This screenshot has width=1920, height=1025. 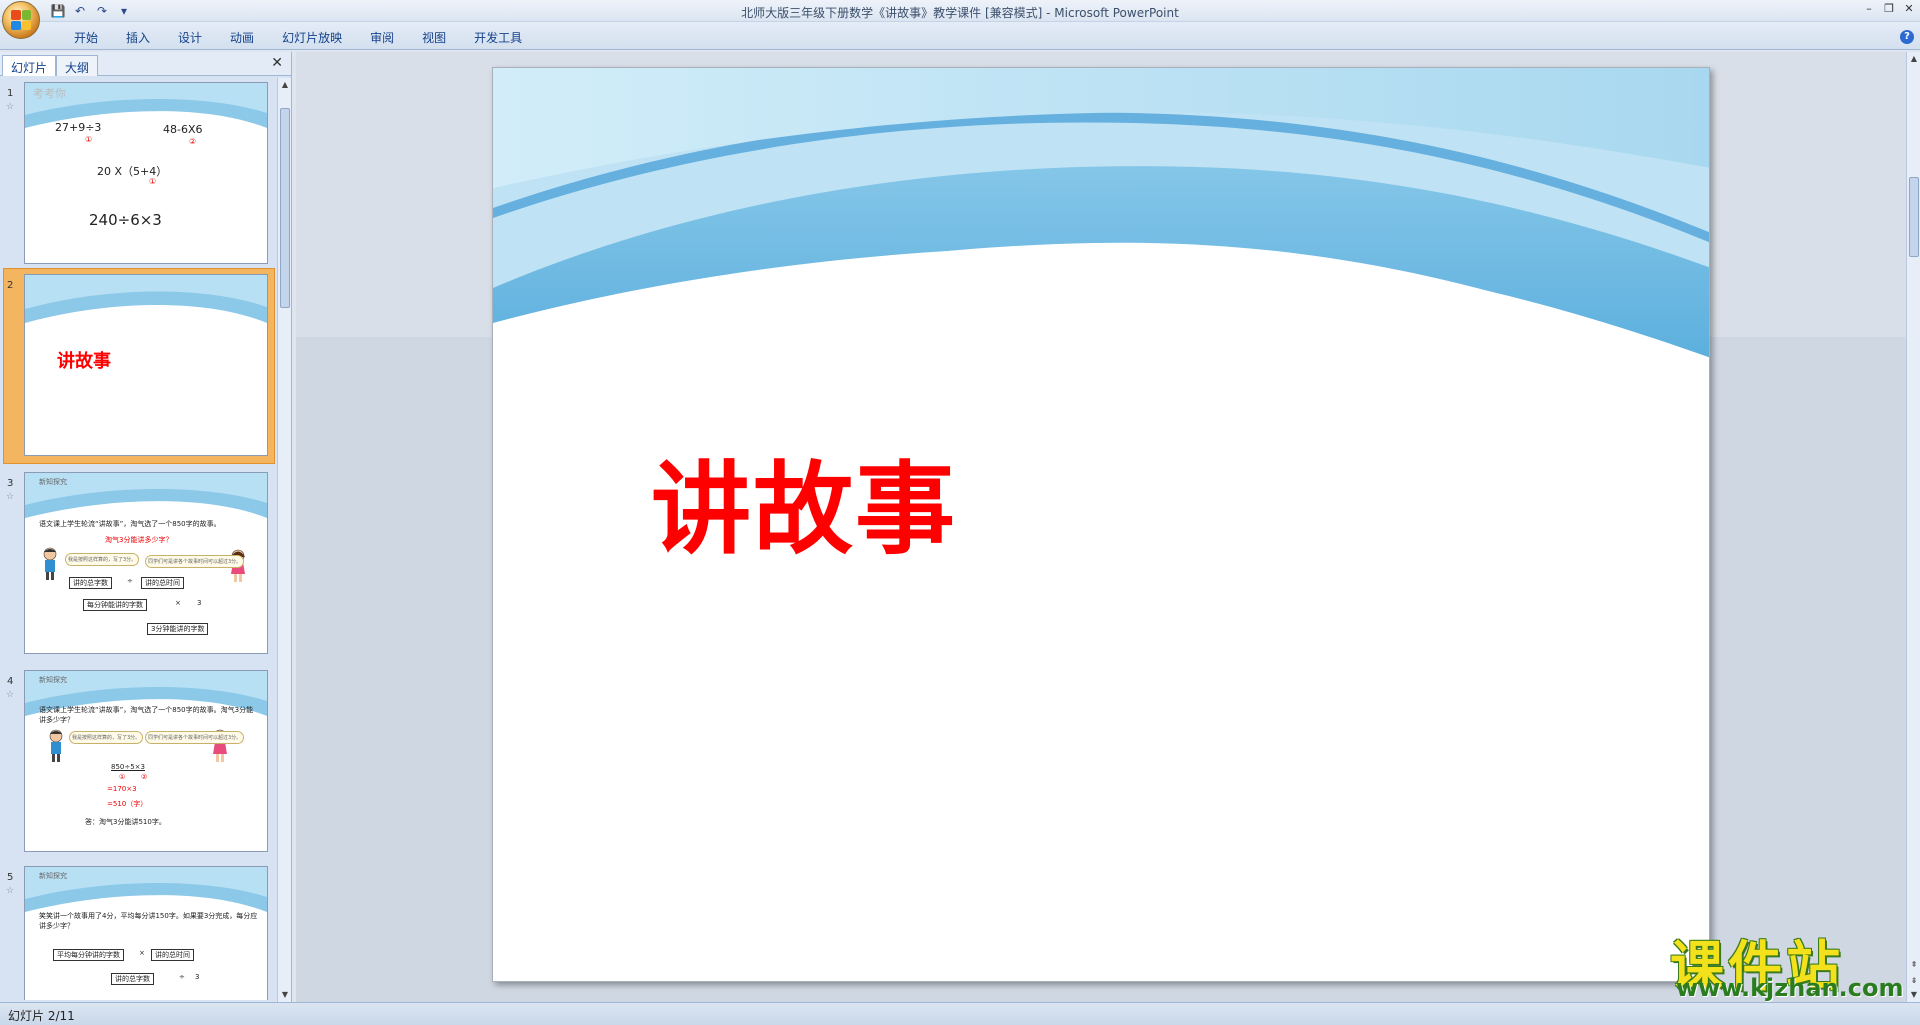 I want to click on calc-line-3: =510（字）, so click(x=127, y=804).